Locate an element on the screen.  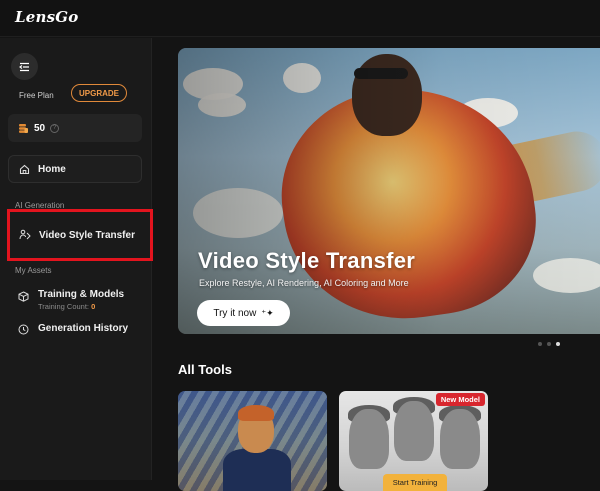
credits-box: 50 ? is located at coordinates (75, 128).